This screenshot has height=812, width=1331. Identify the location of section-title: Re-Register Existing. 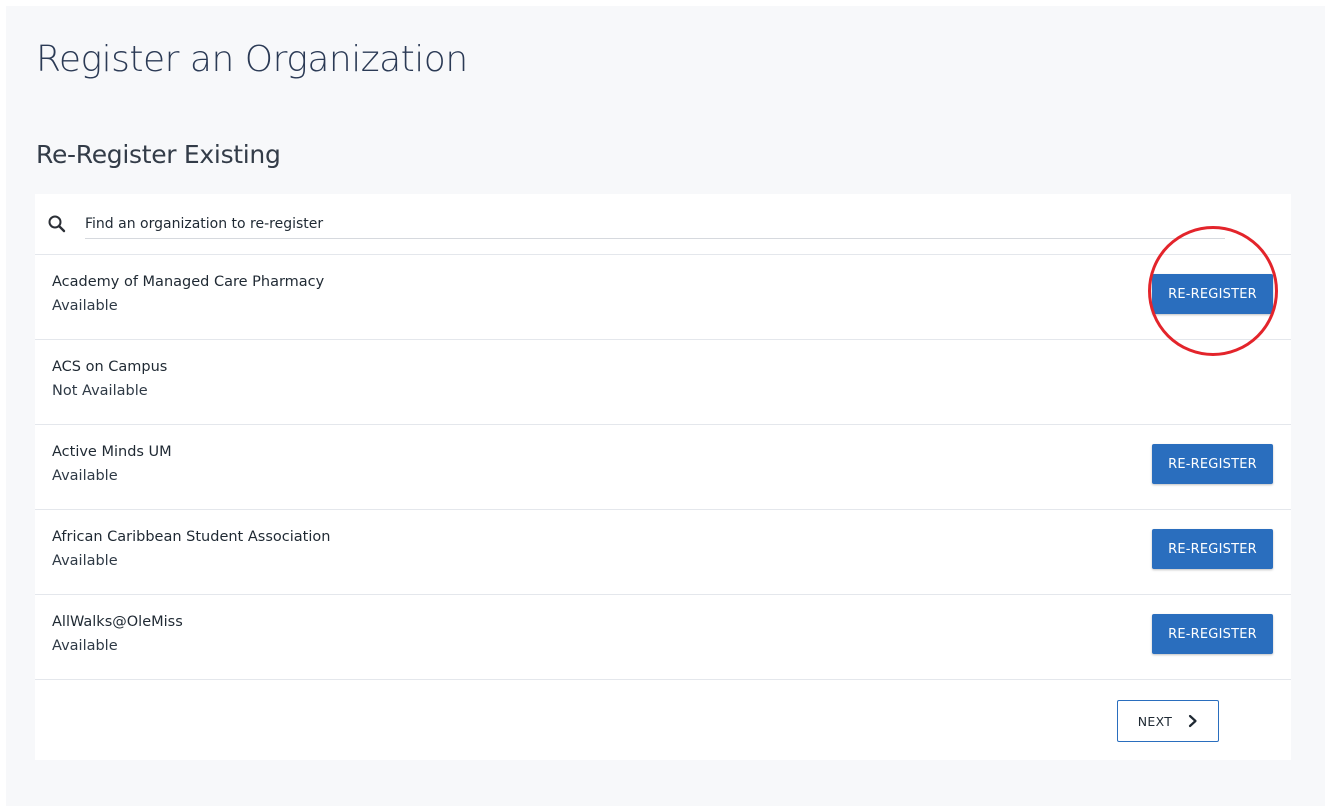
(158, 154).